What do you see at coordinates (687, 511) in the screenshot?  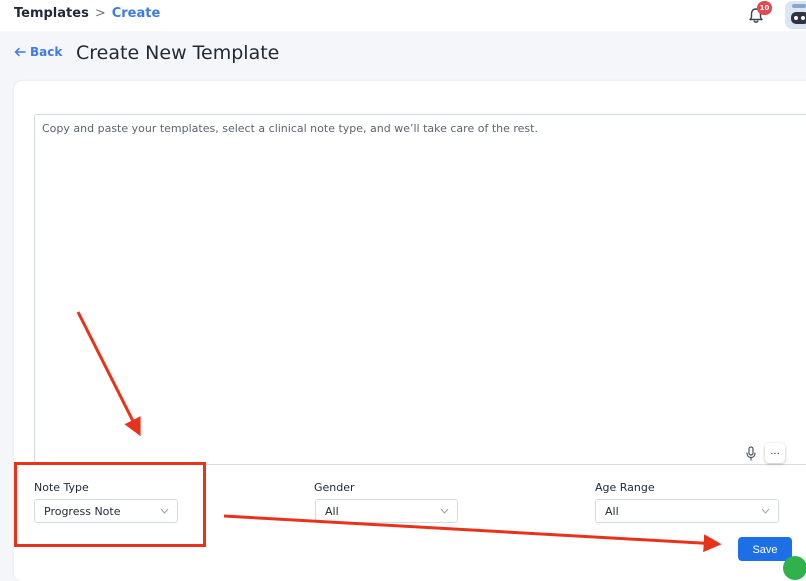 I see `age-range-select: All` at bounding box center [687, 511].